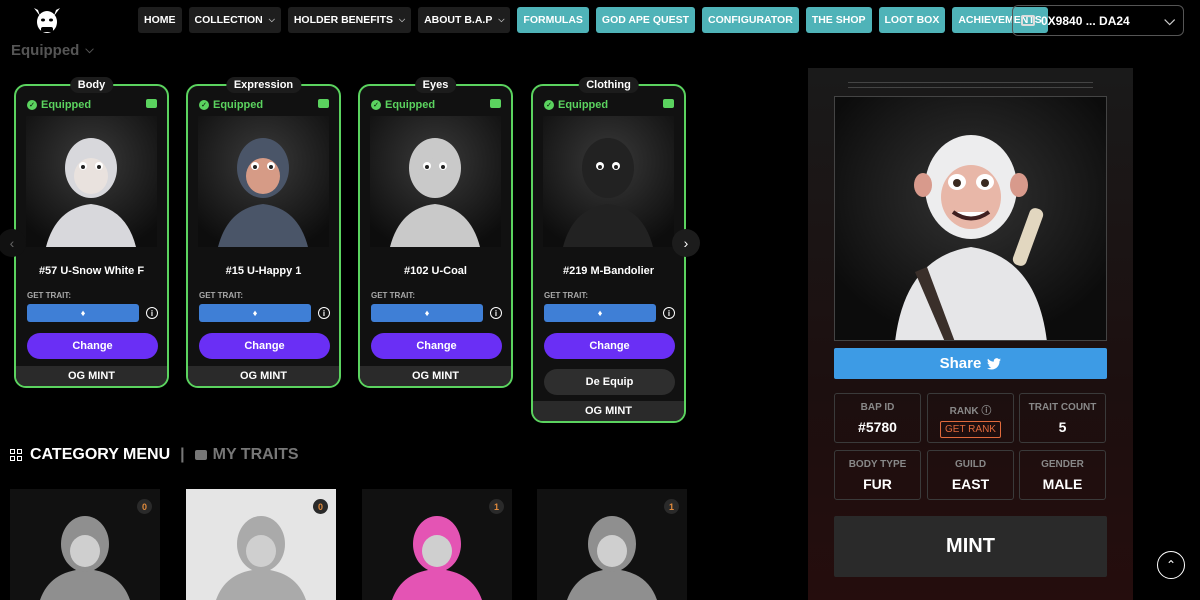 Image resolution: width=1200 pixels, height=600 pixels. I want to click on stat-value: EAST, so click(970, 484).